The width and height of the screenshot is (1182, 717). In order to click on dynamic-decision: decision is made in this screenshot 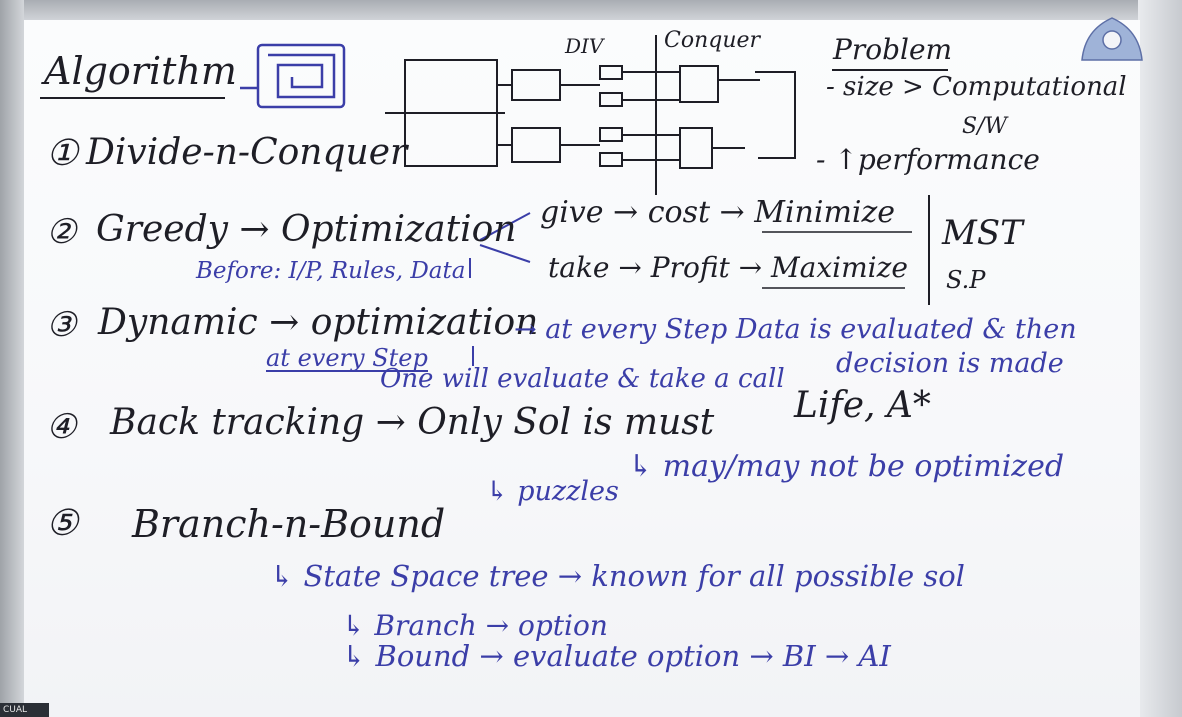, I will do `click(950, 363)`.